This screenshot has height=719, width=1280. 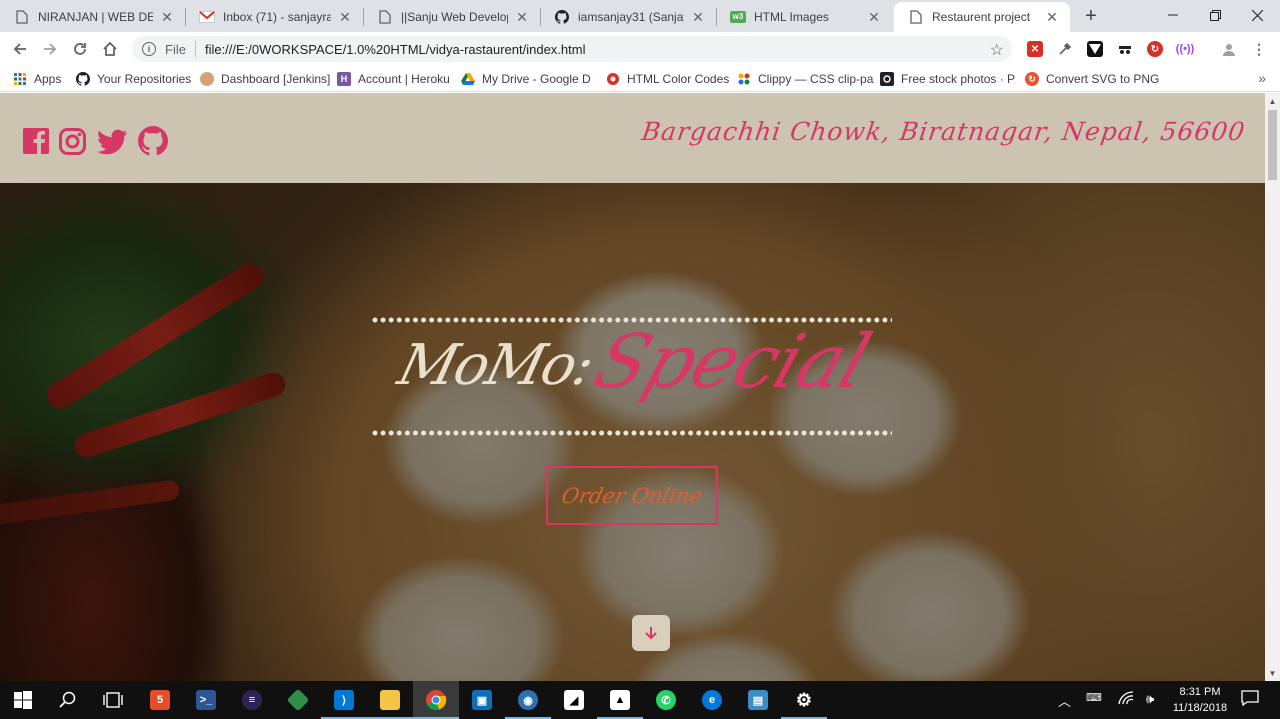 What do you see at coordinates (1185, 49) in the screenshot?
I see `broadcast-extension-icon: ((•))` at bounding box center [1185, 49].